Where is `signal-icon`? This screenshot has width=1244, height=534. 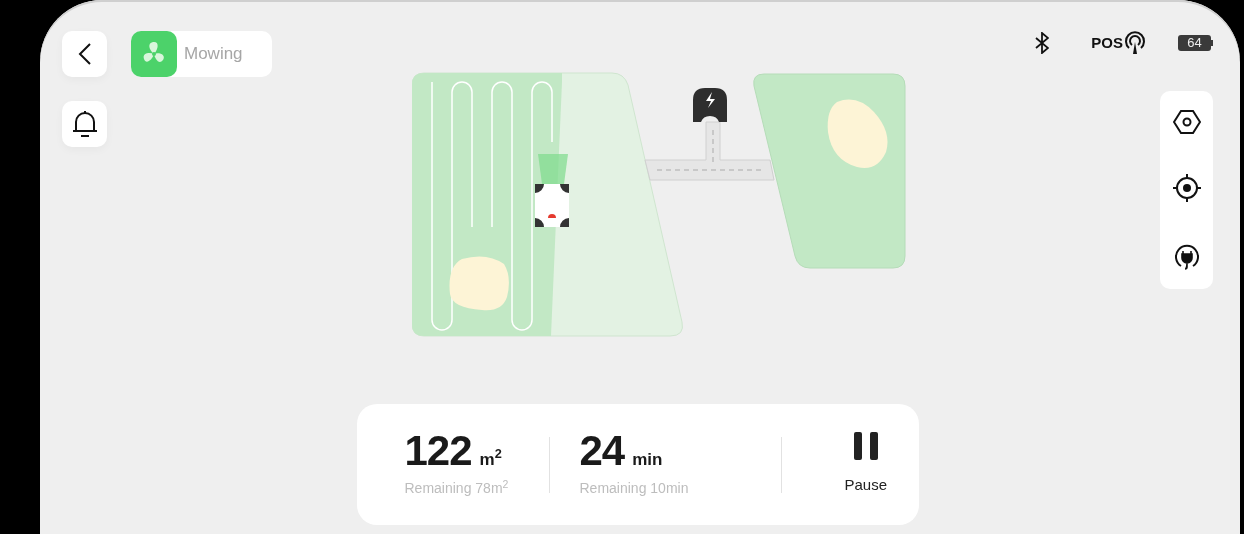
signal-icon is located at coordinates (1135, 43).